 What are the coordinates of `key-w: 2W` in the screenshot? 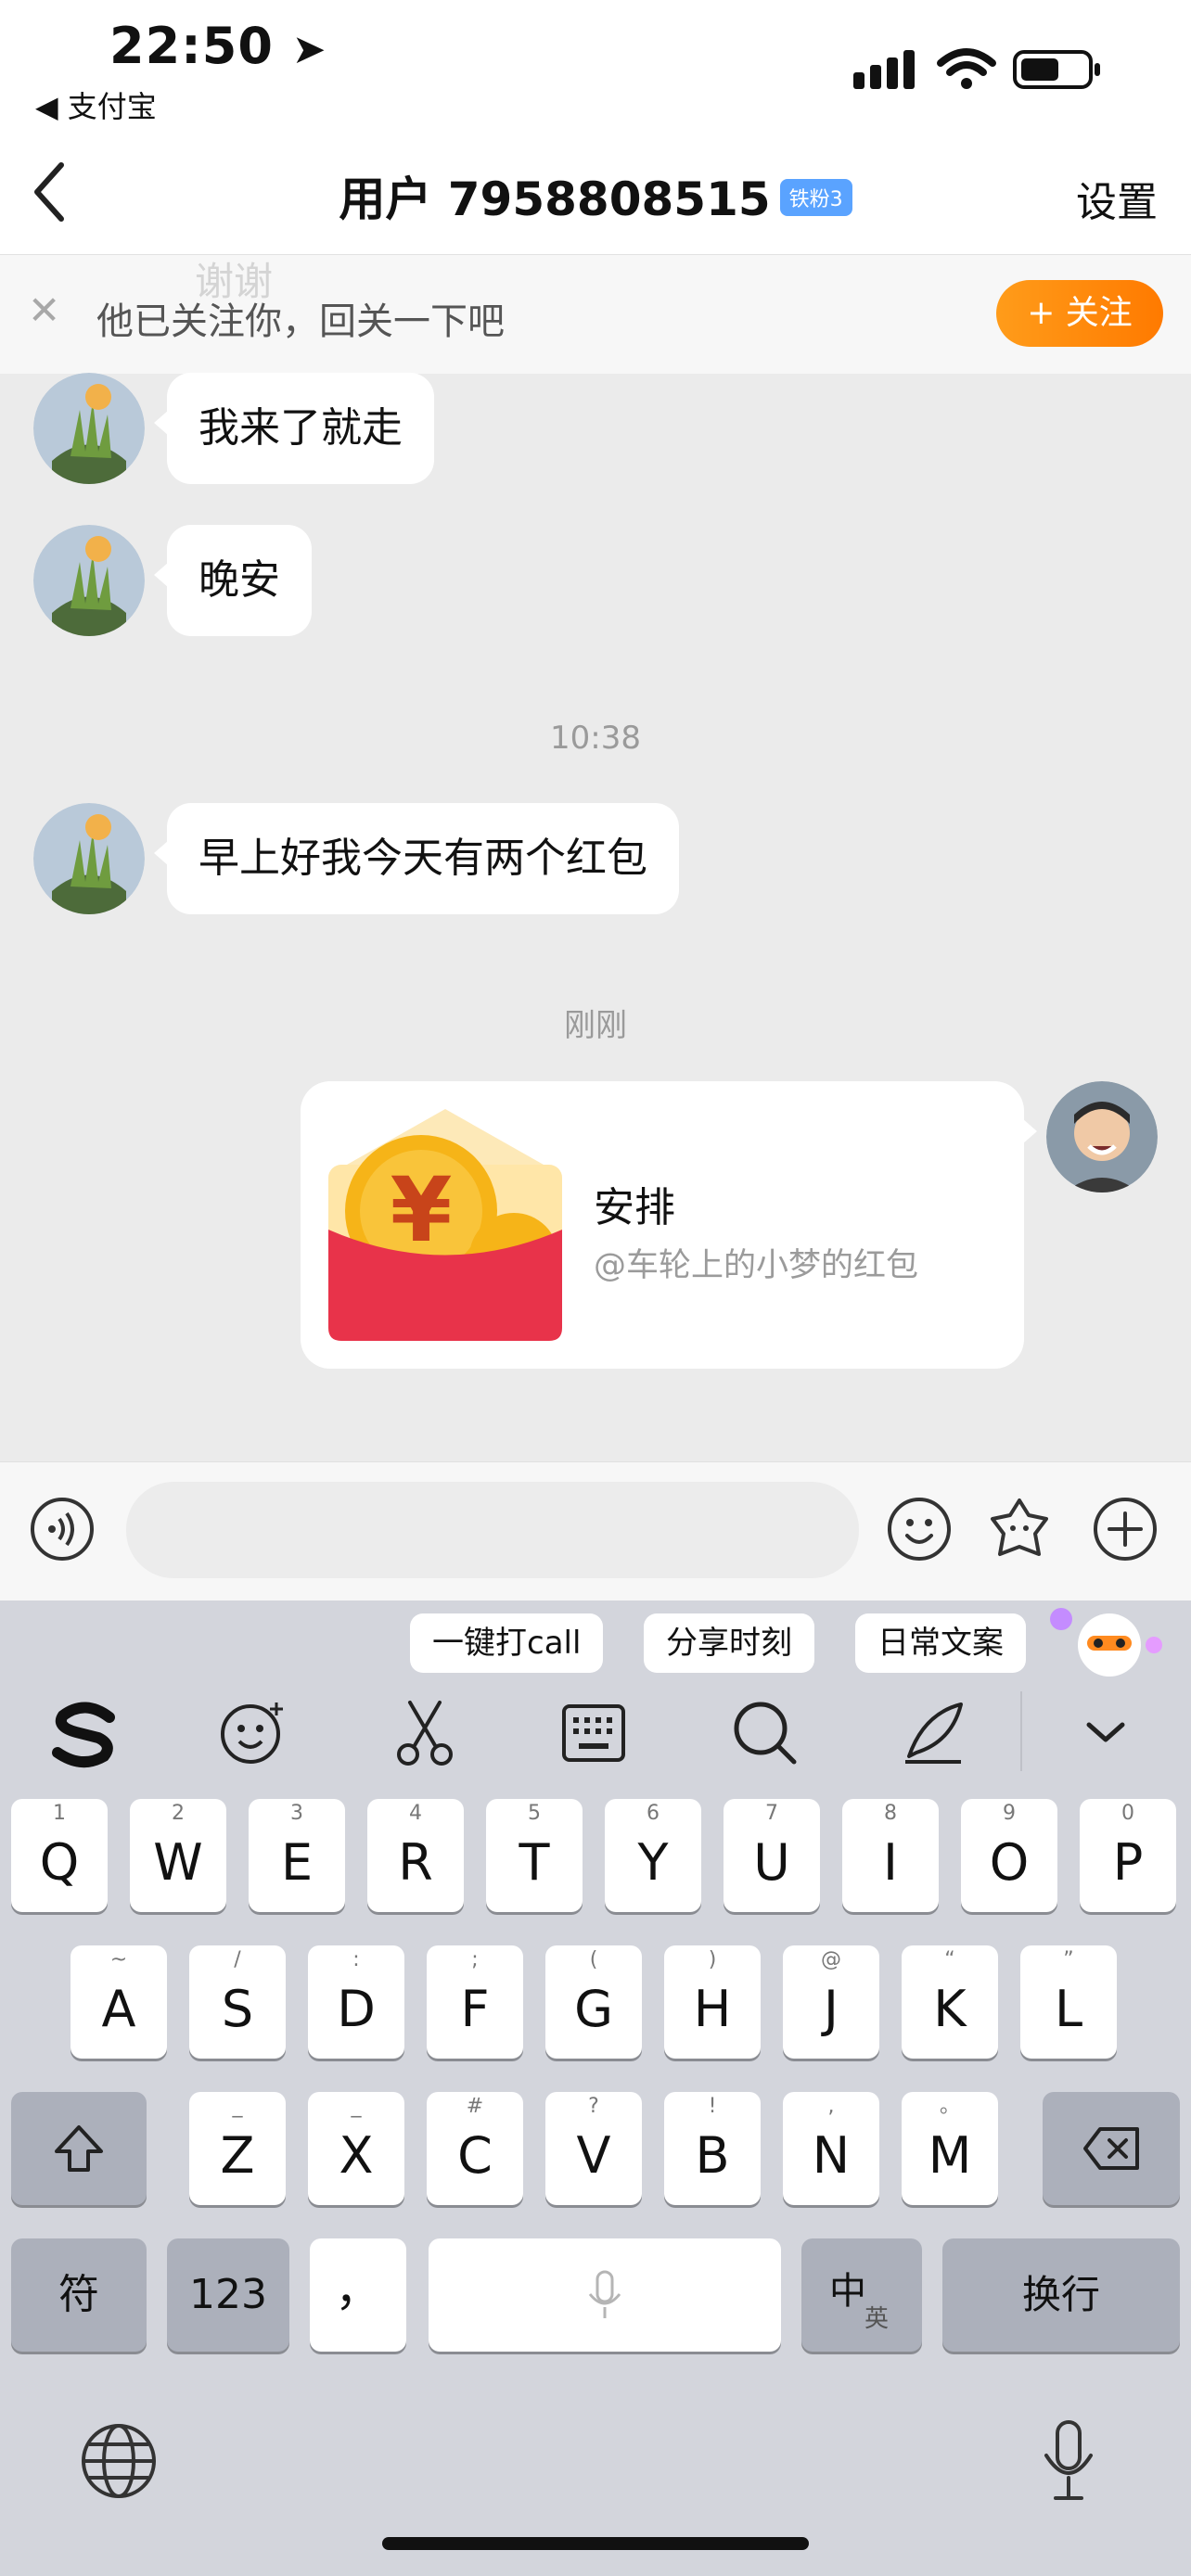 It's located at (178, 1855).